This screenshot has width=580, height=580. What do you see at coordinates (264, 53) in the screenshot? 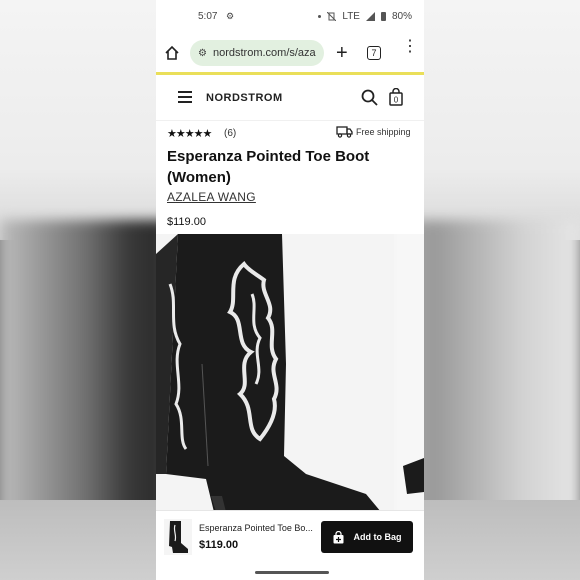
I see `url-text: nordstrom.com/s/aza` at bounding box center [264, 53].